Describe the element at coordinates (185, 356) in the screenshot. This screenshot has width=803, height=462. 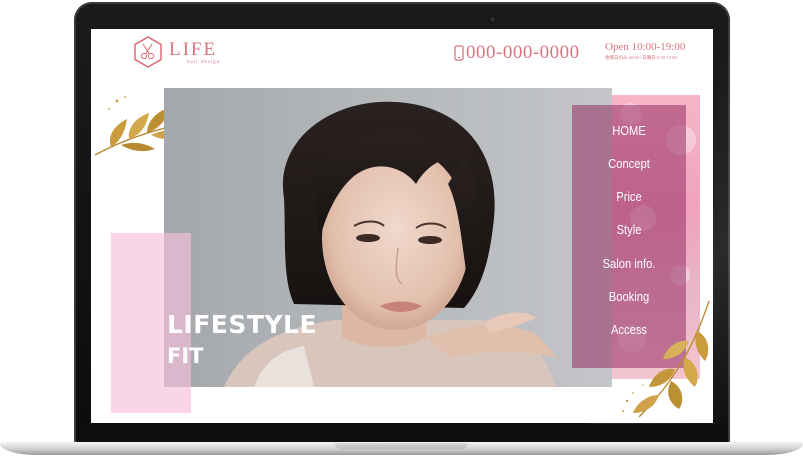
I see `hero-title-line2: FIT` at that location.